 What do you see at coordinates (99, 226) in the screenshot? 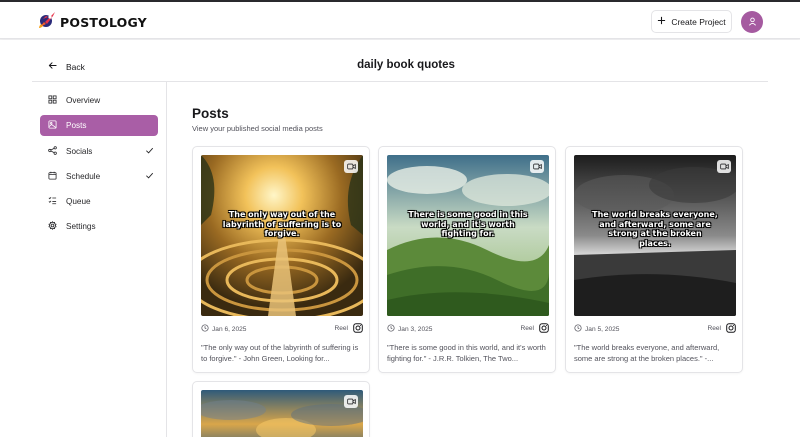
I see `sidebar-item-settings: Settings` at bounding box center [99, 226].